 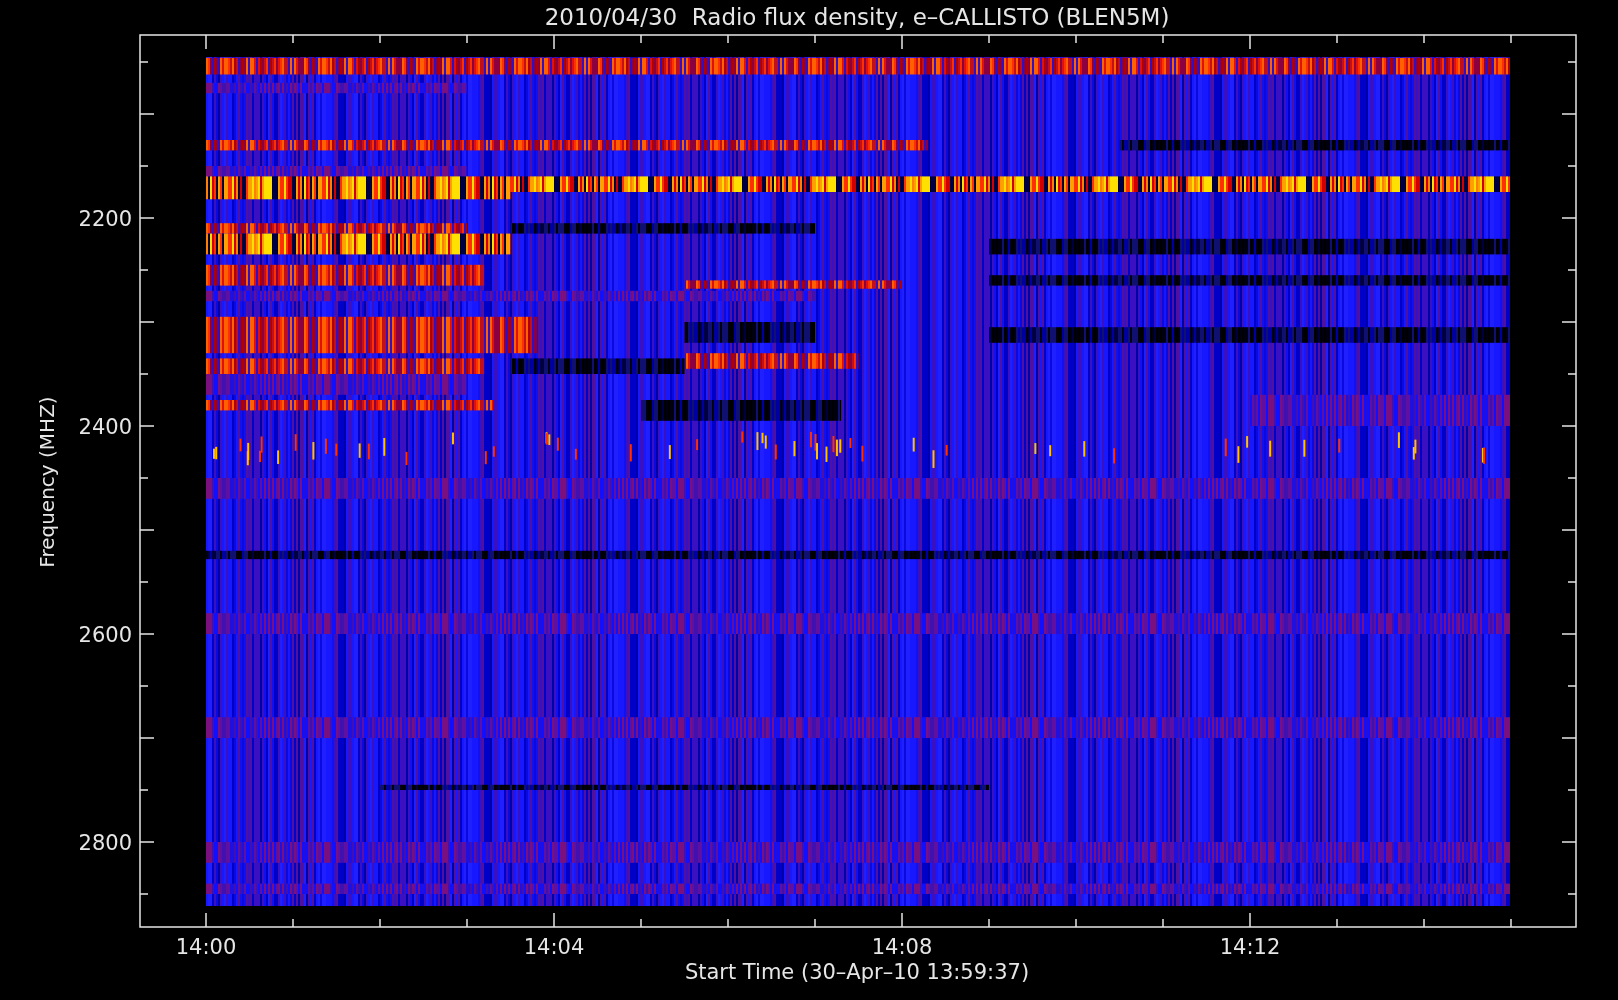 What do you see at coordinates (105, 427) in the screenshot?
I see `y-tick-label: 2400` at bounding box center [105, 427].